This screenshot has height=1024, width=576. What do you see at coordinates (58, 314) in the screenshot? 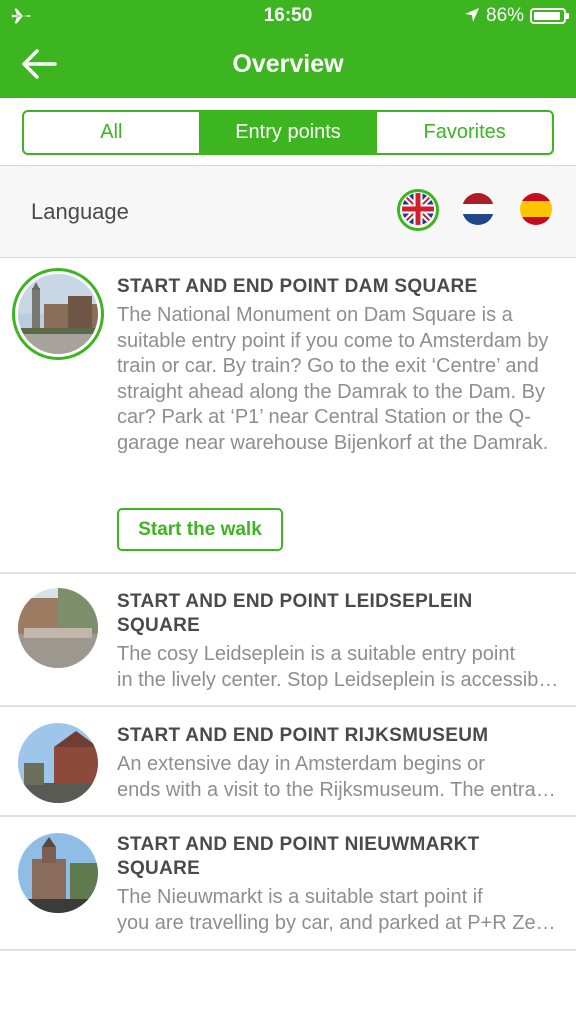
I see `dam-square-thumbnail` at bounding box center [58, 314].